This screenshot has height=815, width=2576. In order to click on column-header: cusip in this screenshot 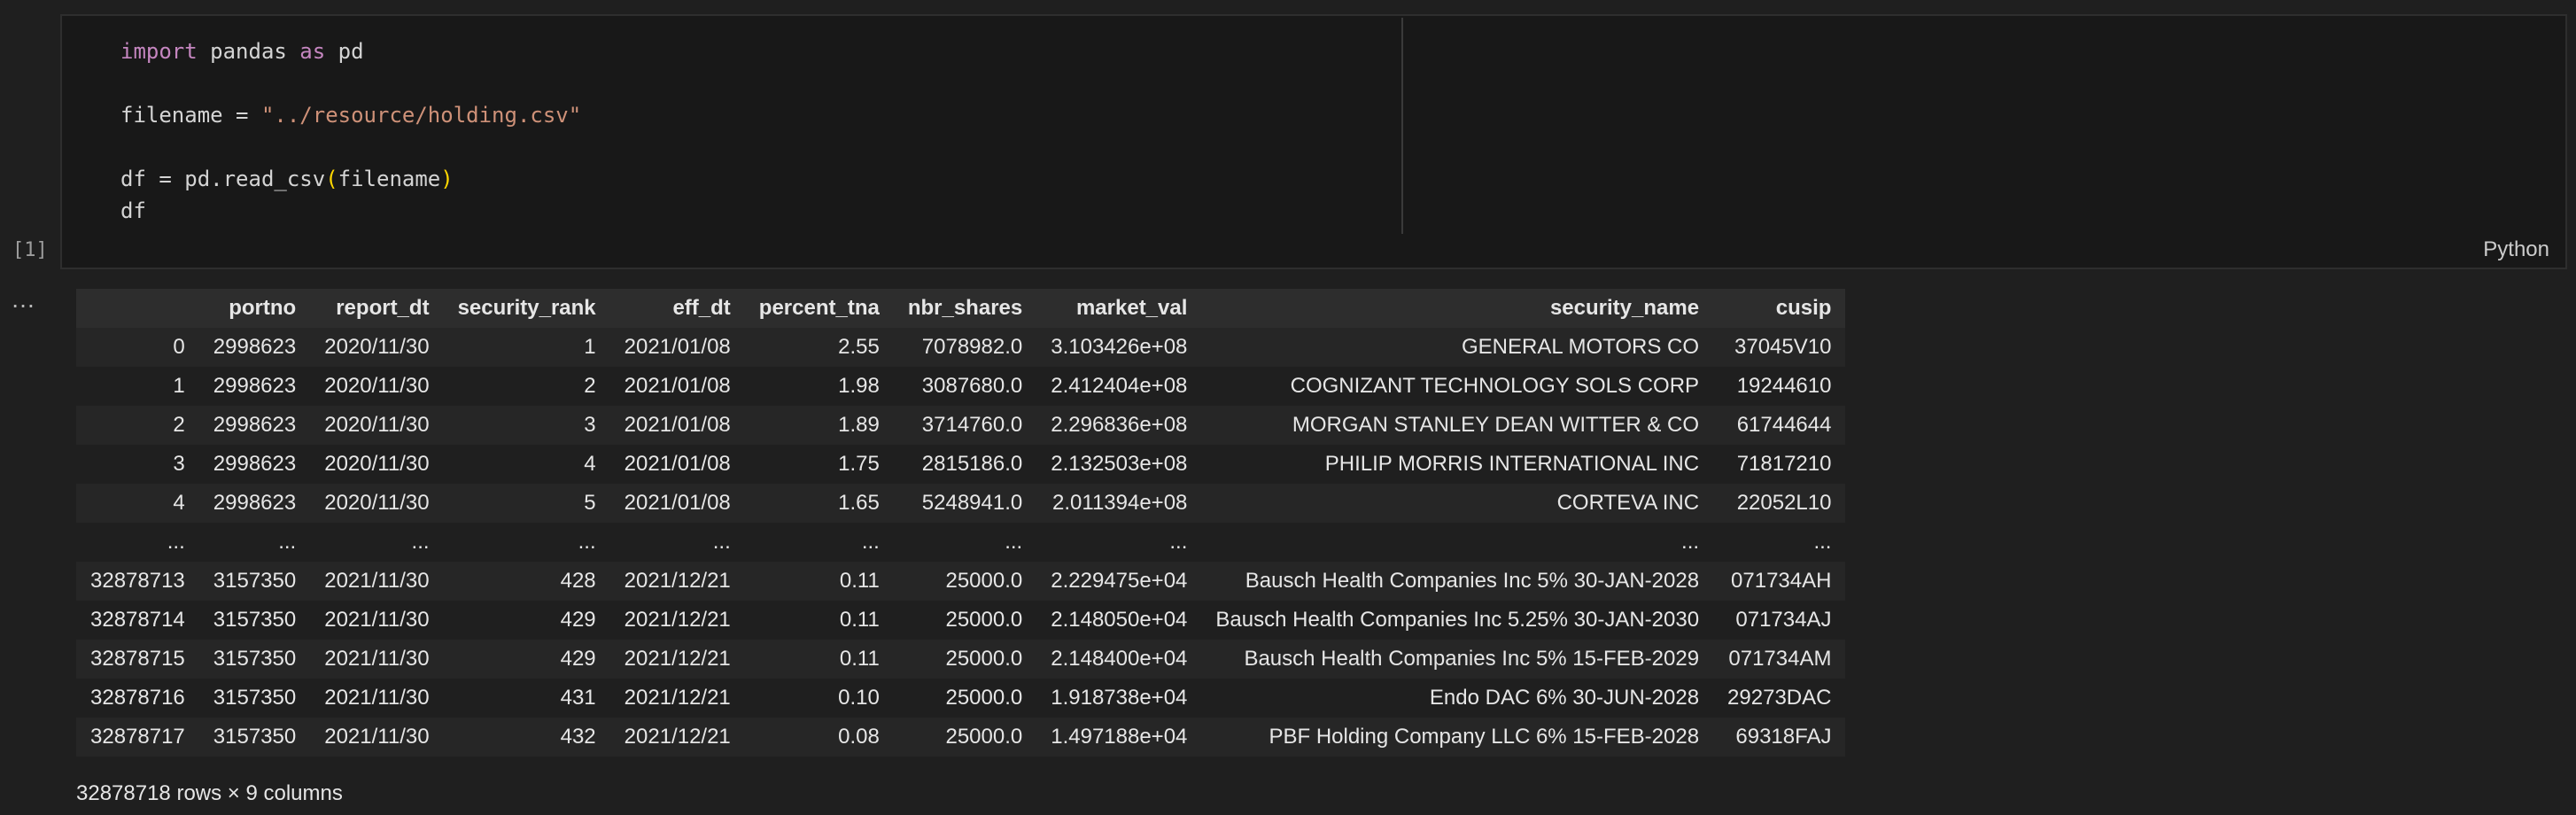, I will do `click(1779, 308)`.